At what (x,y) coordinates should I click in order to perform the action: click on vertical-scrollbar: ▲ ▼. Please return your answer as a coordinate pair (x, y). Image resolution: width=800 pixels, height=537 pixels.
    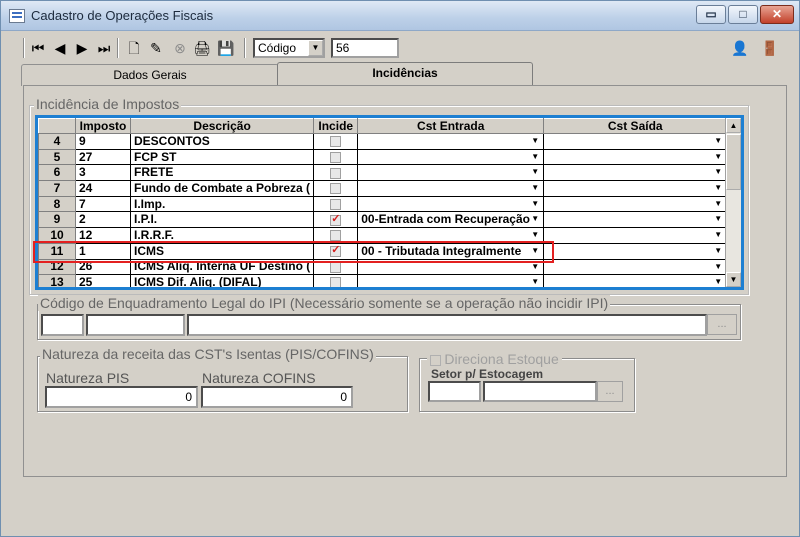
    Looking at the image, I should click on (733, 202).